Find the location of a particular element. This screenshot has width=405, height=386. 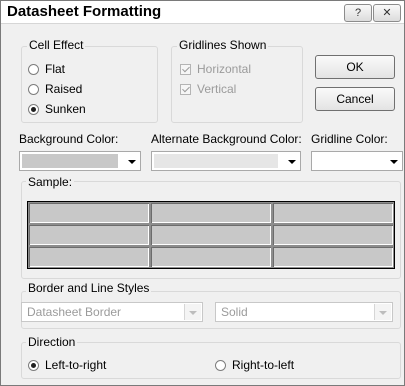

title-bar: Datasheet Formatting ? ✕ is located at coordinates (202, 12).